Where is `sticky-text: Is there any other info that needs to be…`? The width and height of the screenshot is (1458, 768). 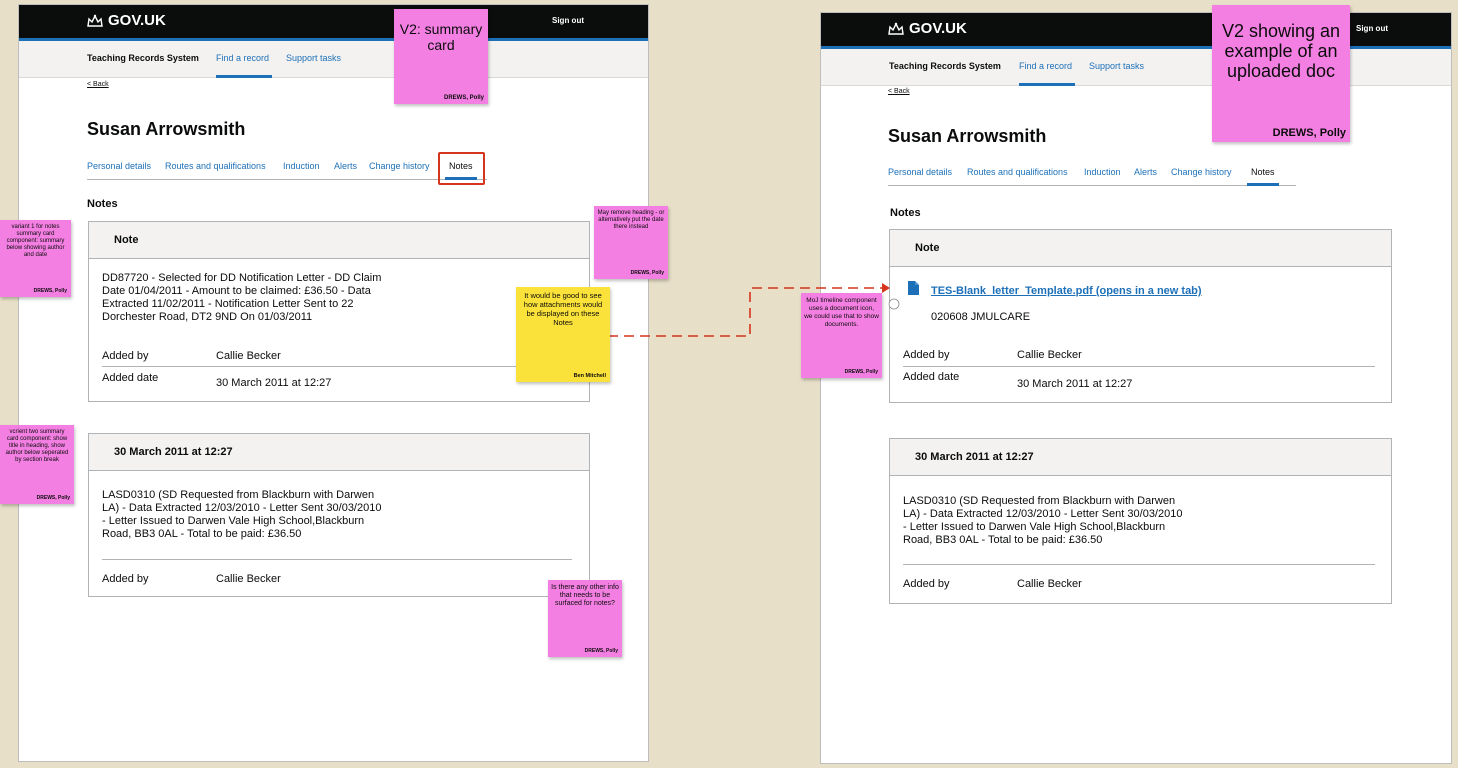 sticky-text: Is there any other info that needs to be… is located at coordinates (585, 595).